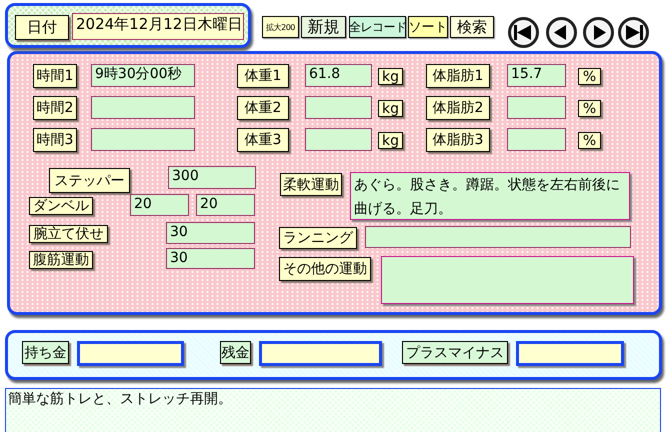 The height and width of the screenshot is (432, 666). What do you see at coordinates (333, 410) in the screenshot?
I see `memo-area: 簡単な筋トレと、ストレッチ再開。` at bounding box center [333, 410].